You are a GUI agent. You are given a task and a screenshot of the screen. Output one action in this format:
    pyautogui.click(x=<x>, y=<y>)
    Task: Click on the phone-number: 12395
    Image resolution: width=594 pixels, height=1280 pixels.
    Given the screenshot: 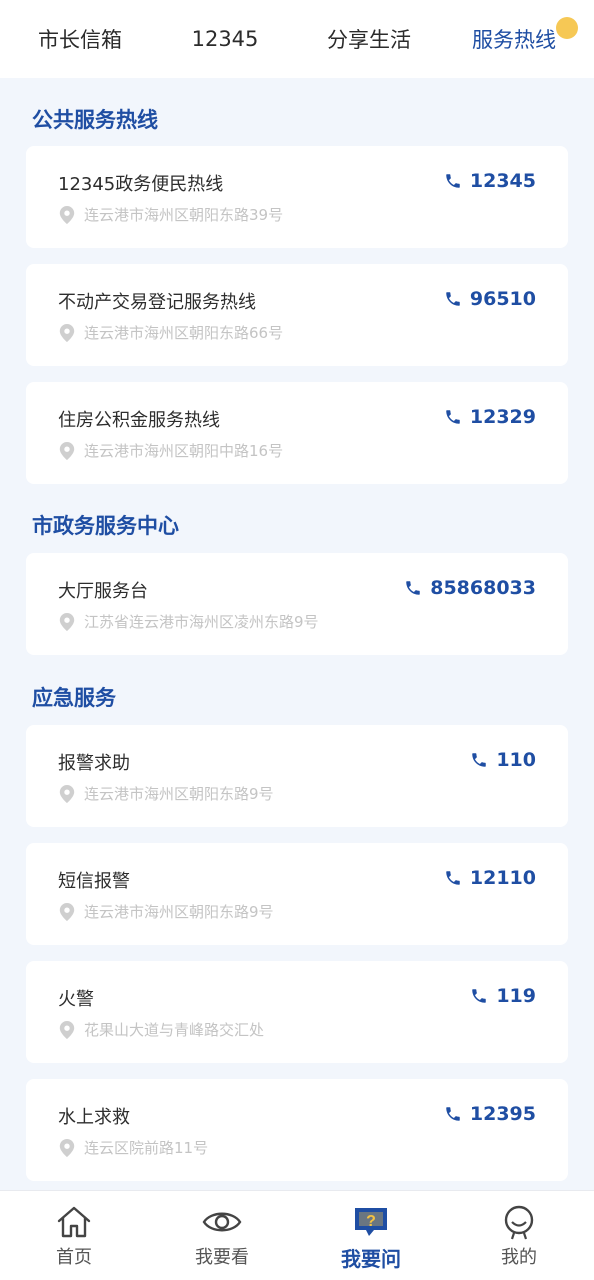 What is the action you would take?
    pyautogui.click(x=502, y=1114)
    